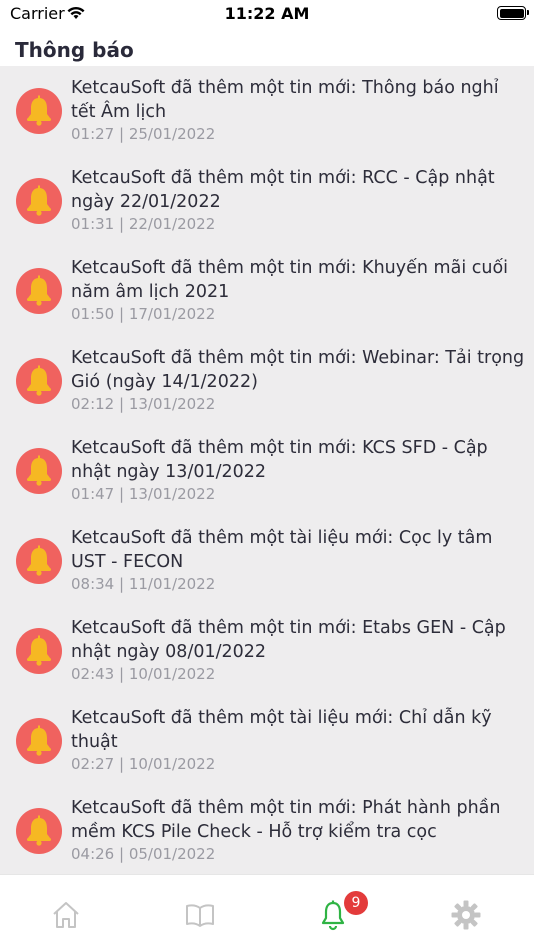 This screenshot has width=534, height=950. Describe the element at coordinates (267, 47) in the screenshot. I see `header: Thông báo` at that location.